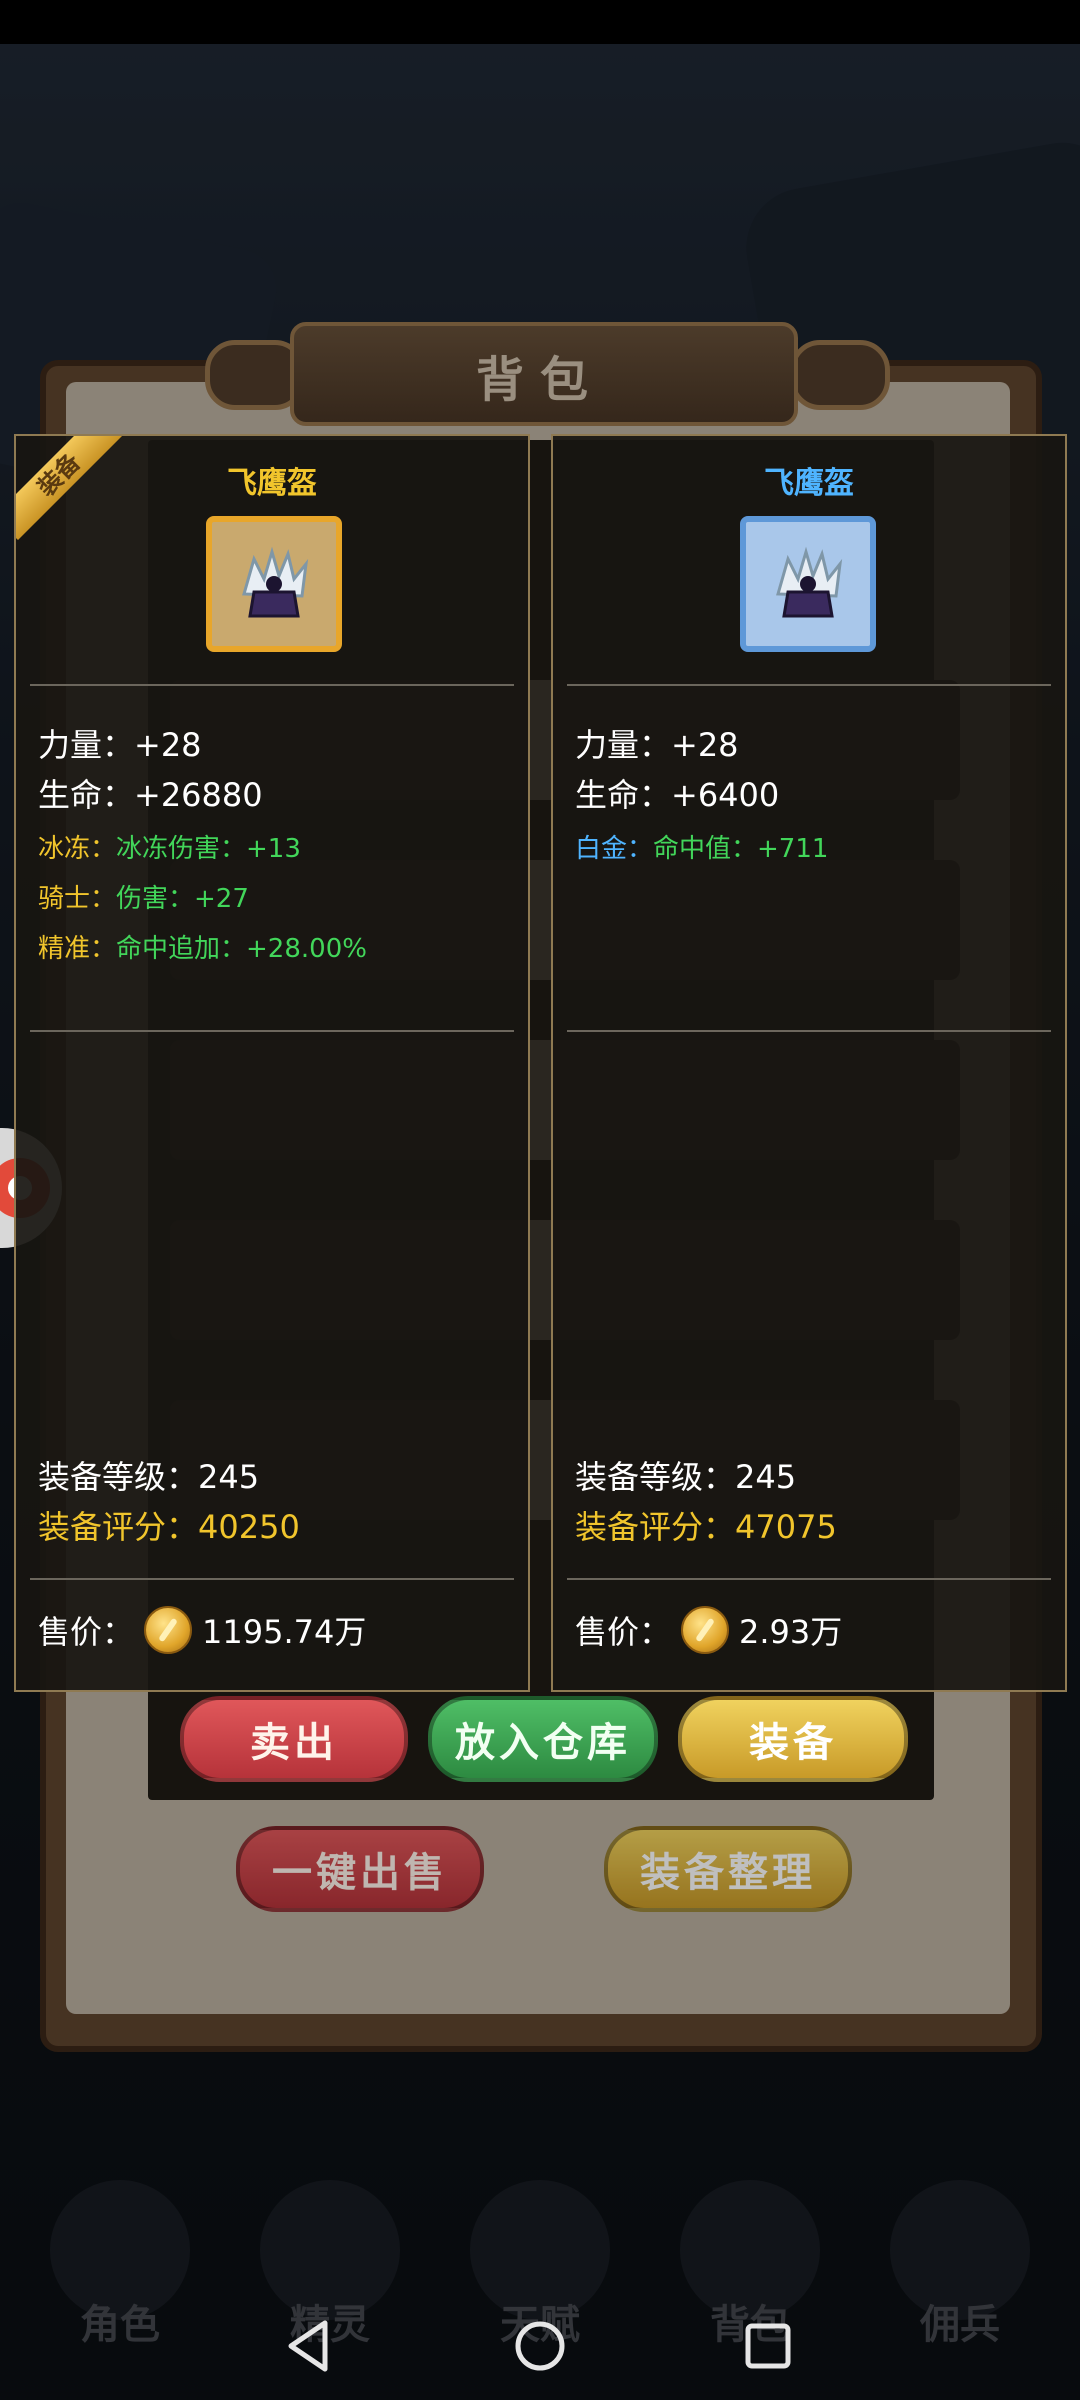 The height and width of the screenshot is (2400, 1080). What do you see at coordinates (706, 1527) in the screenshot?
I see `equipment-score: 装备评分：47075` at bounding box center [706, 1527].